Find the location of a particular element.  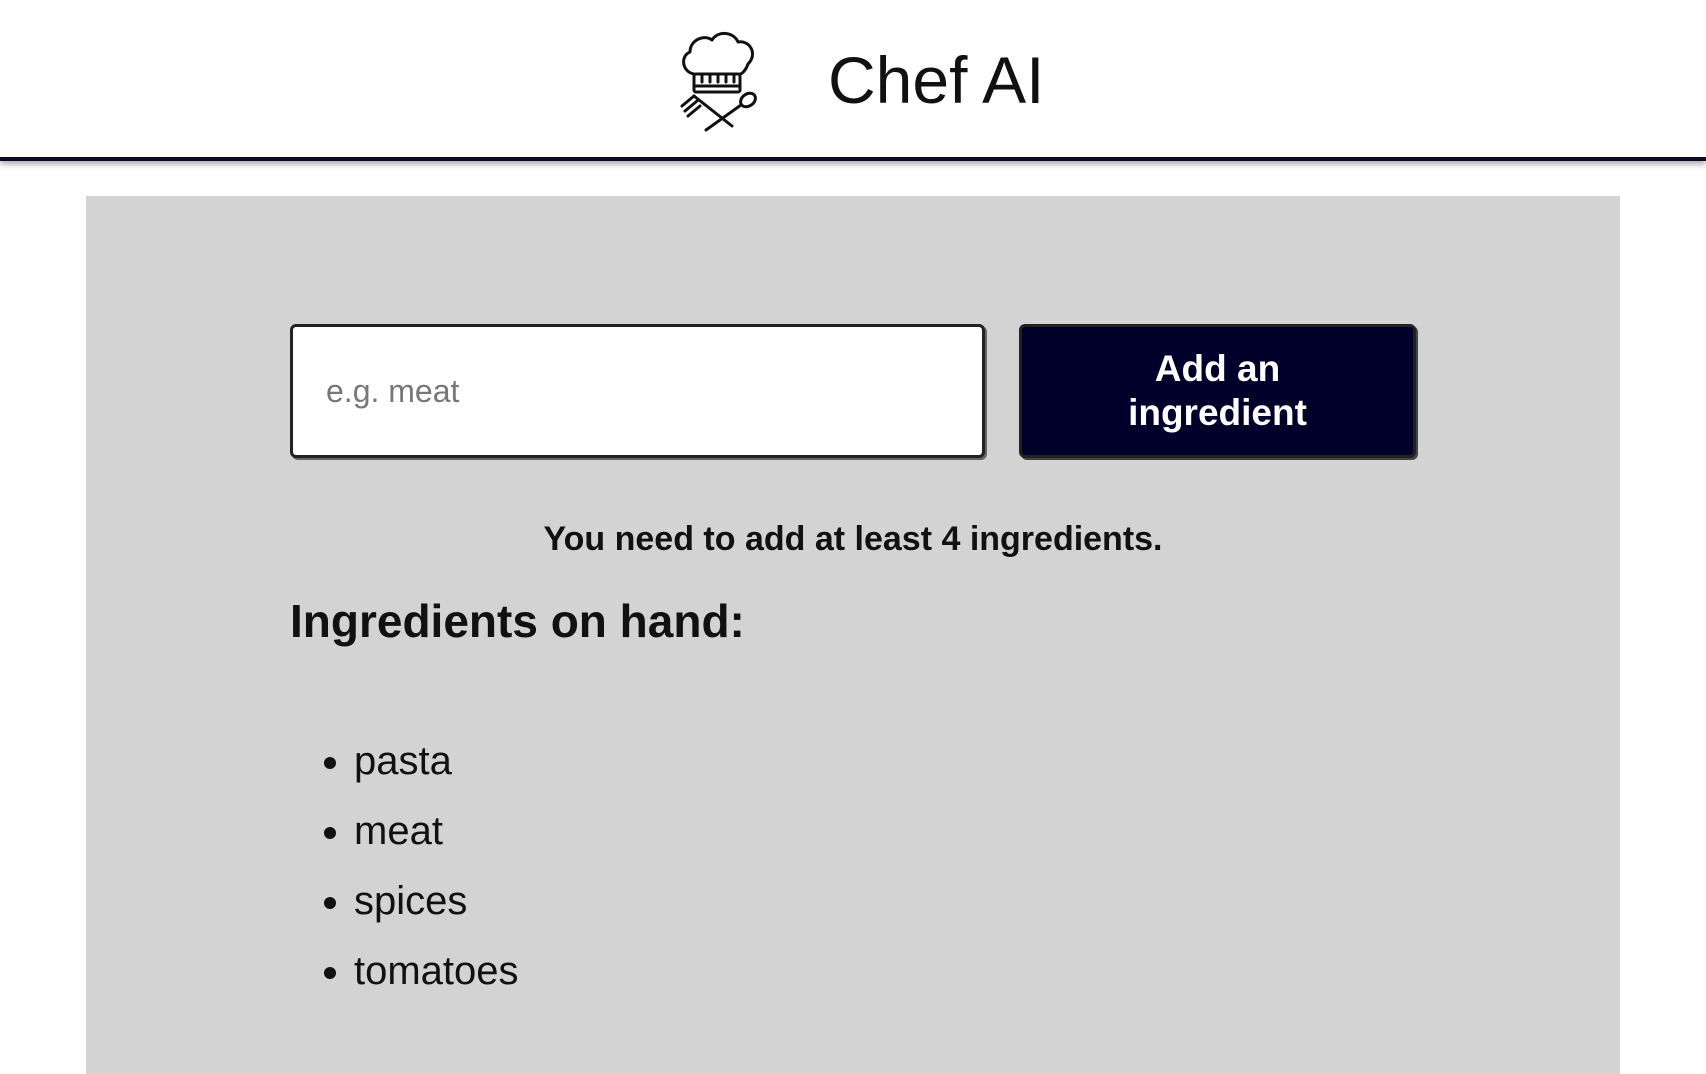

ingredient-item: tomatoes is located at coordinates (436, 981).